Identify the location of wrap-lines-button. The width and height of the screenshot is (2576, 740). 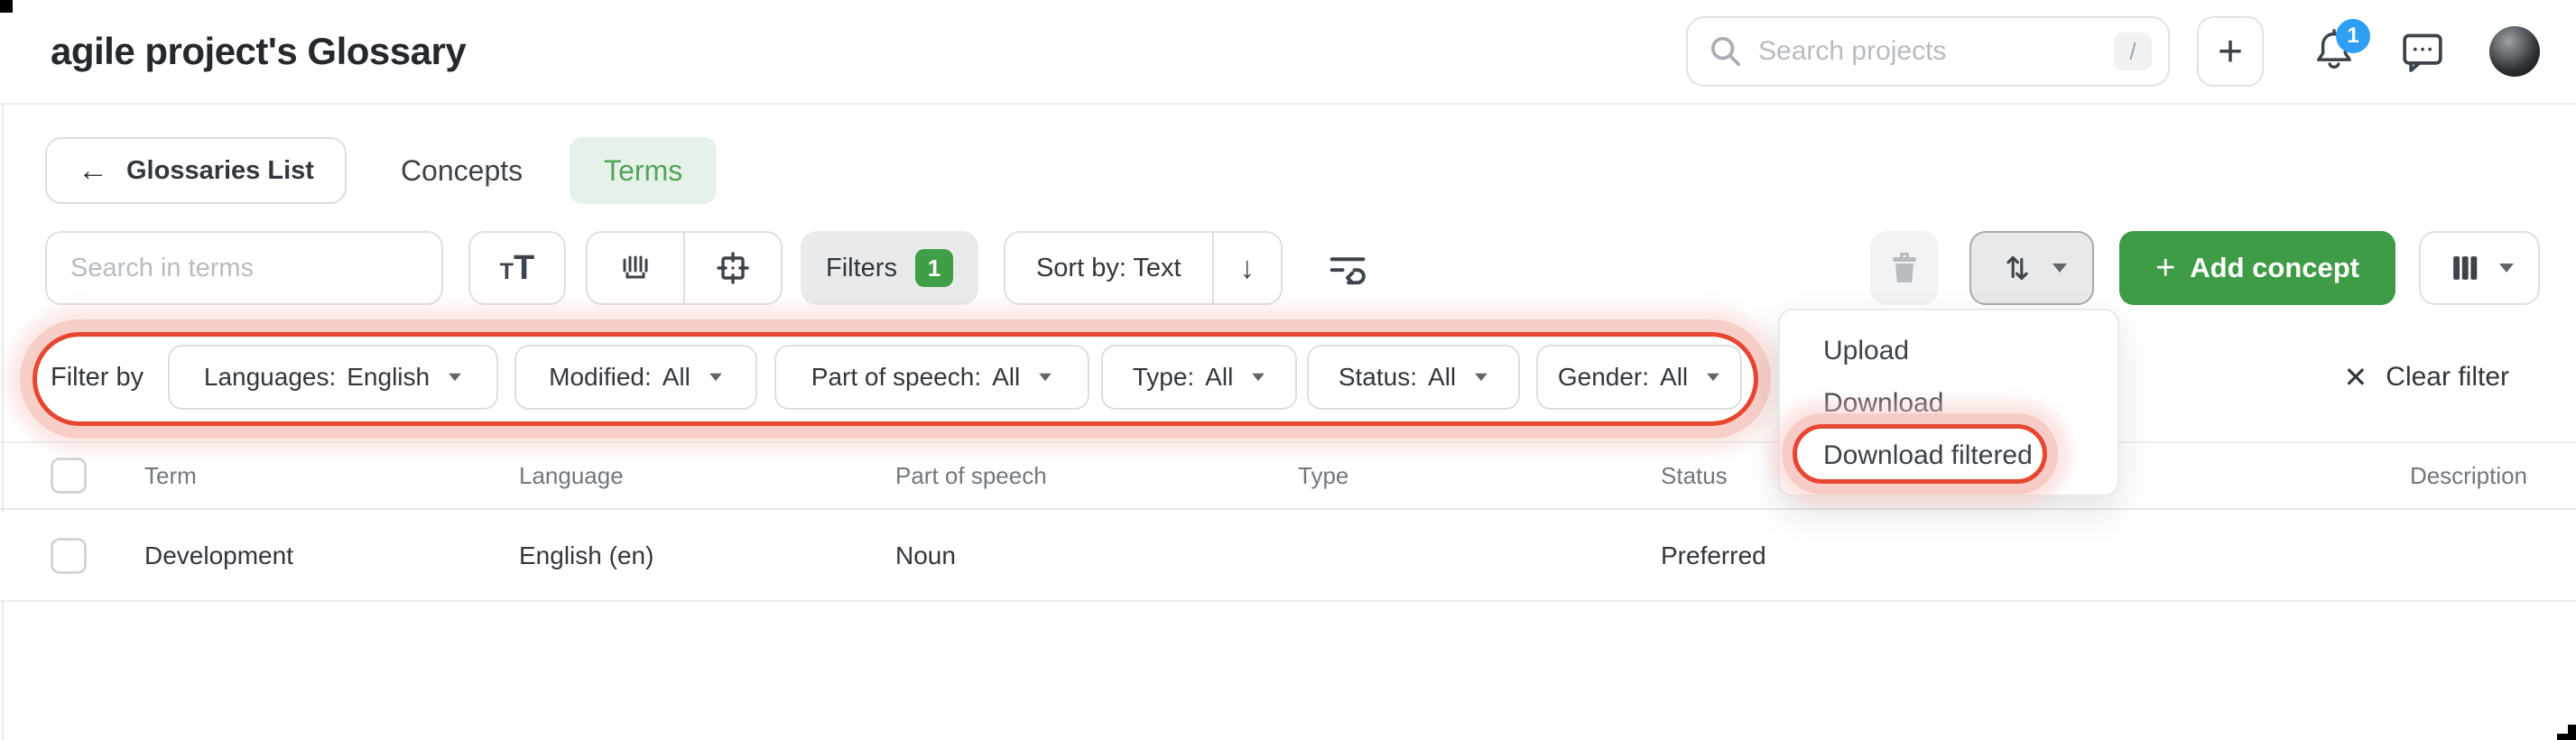
(1347, 268).